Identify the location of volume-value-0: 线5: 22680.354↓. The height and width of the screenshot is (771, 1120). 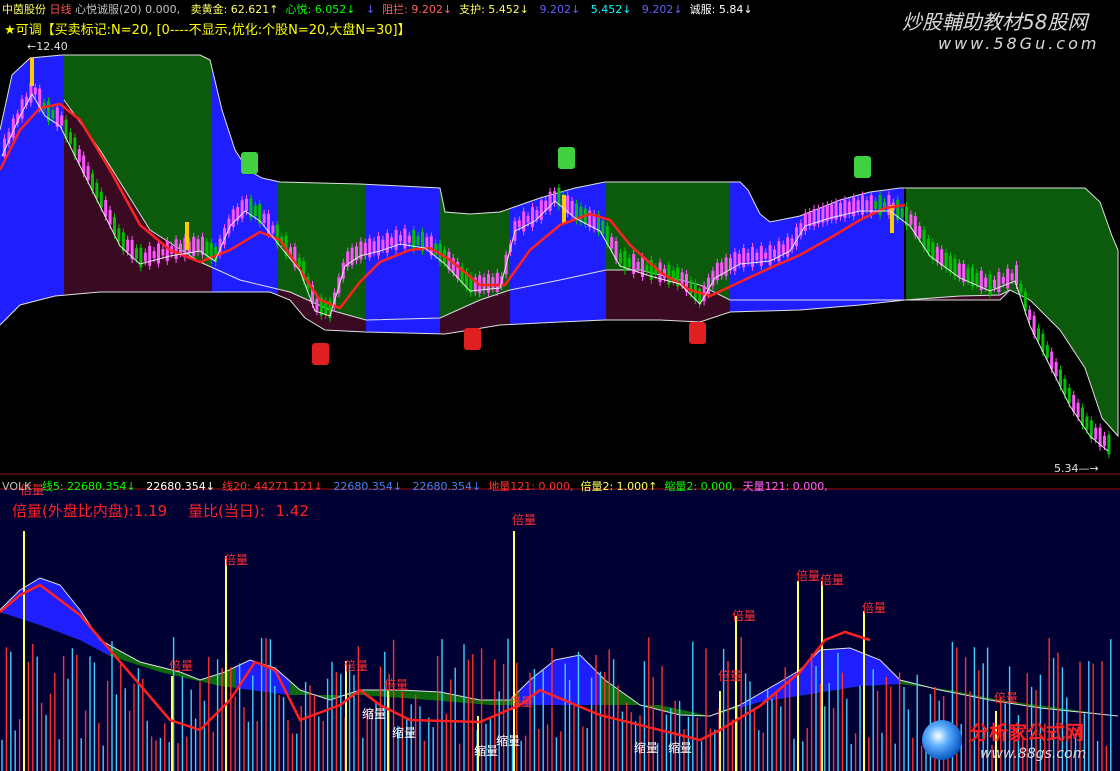
(88, 486).